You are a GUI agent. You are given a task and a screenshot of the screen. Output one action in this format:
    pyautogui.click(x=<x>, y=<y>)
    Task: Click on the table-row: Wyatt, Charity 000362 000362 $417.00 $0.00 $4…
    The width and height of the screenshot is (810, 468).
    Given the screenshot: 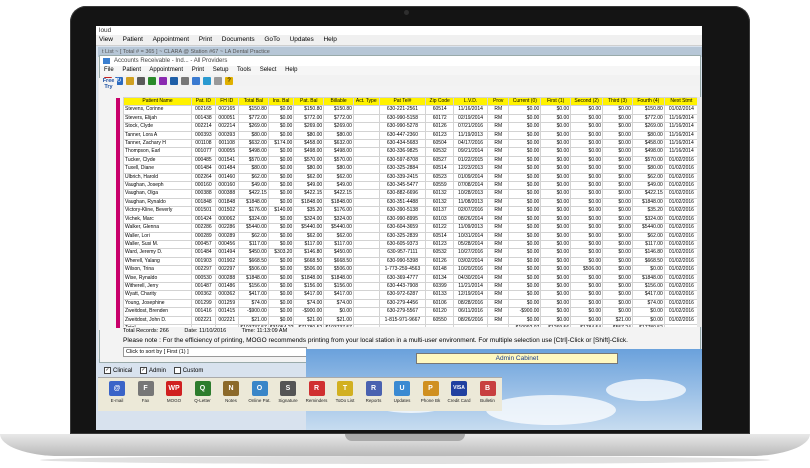 What is the action you would take?
    pyautogui.click(x=411, y=295)
    